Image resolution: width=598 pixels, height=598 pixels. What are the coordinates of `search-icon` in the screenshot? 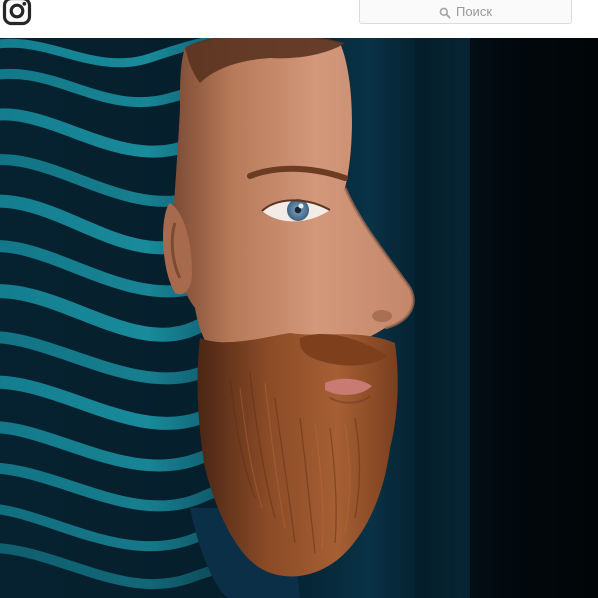 It's located at (445, 12).